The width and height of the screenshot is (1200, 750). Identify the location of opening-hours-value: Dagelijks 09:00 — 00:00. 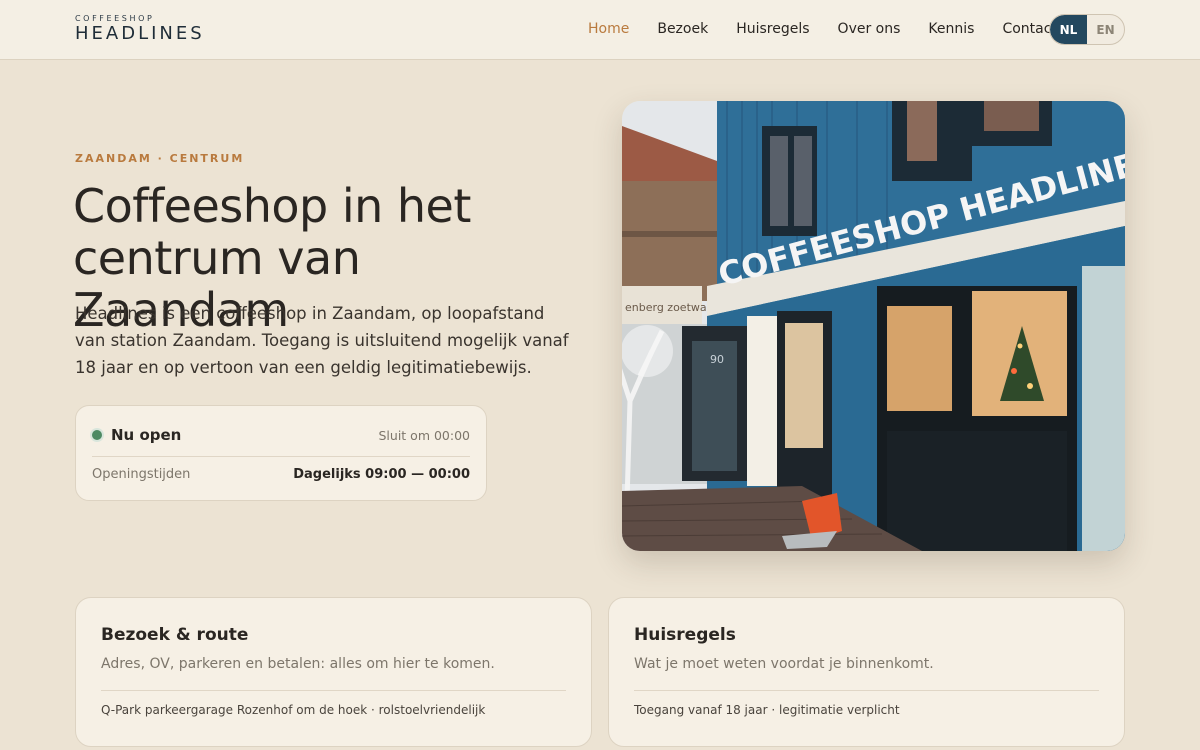
(381, 474).